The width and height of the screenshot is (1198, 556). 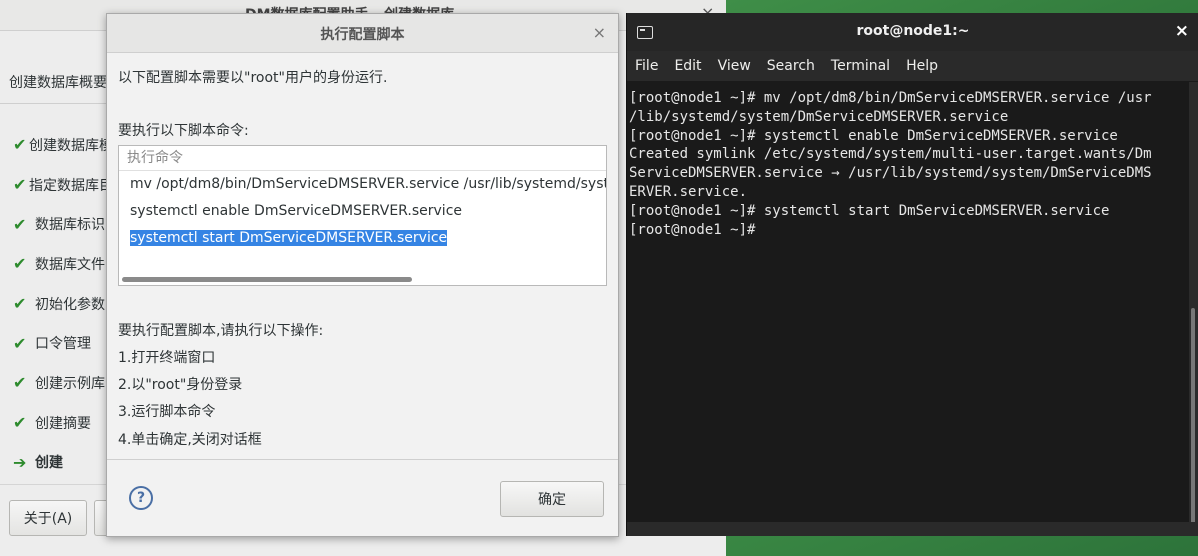 I want to click on step-item: ✔ 口令管理, so click(x=63, y=343).